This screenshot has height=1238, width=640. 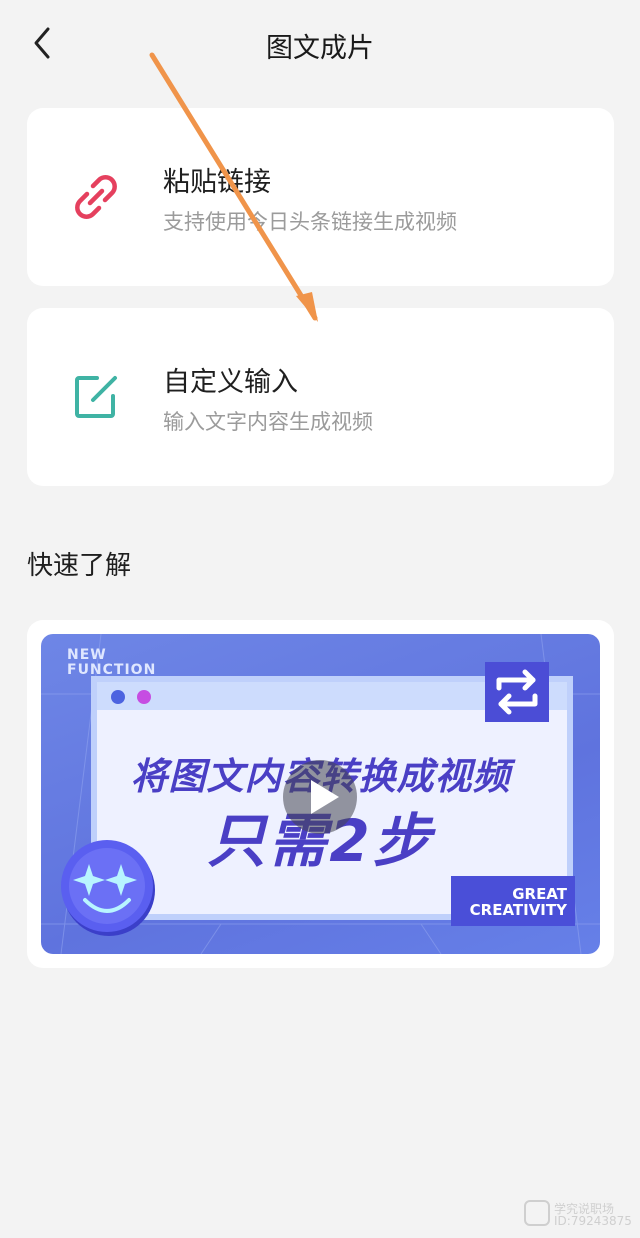 I want to click on great-creativity-badge: GREAT CREATIVITY, so click(x=513, y=901).